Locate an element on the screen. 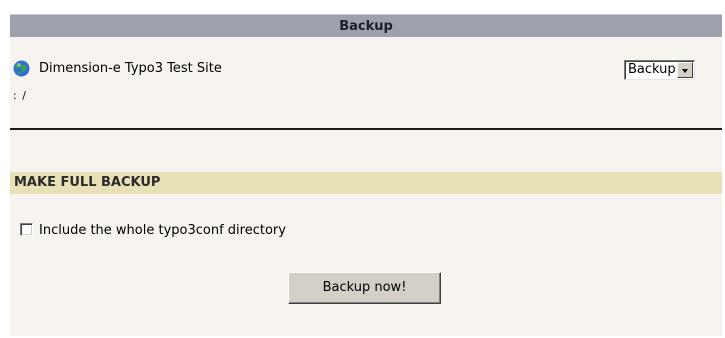  backup-now-button: Backup now! is located at coordinates (364, 288).